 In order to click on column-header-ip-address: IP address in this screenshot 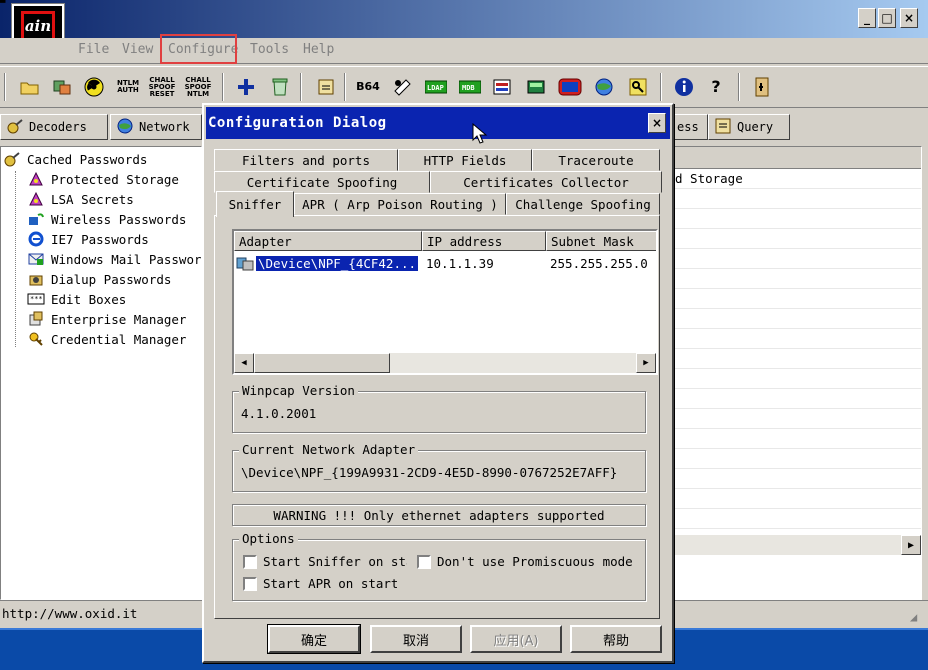, I will do `click(484, 241)`.